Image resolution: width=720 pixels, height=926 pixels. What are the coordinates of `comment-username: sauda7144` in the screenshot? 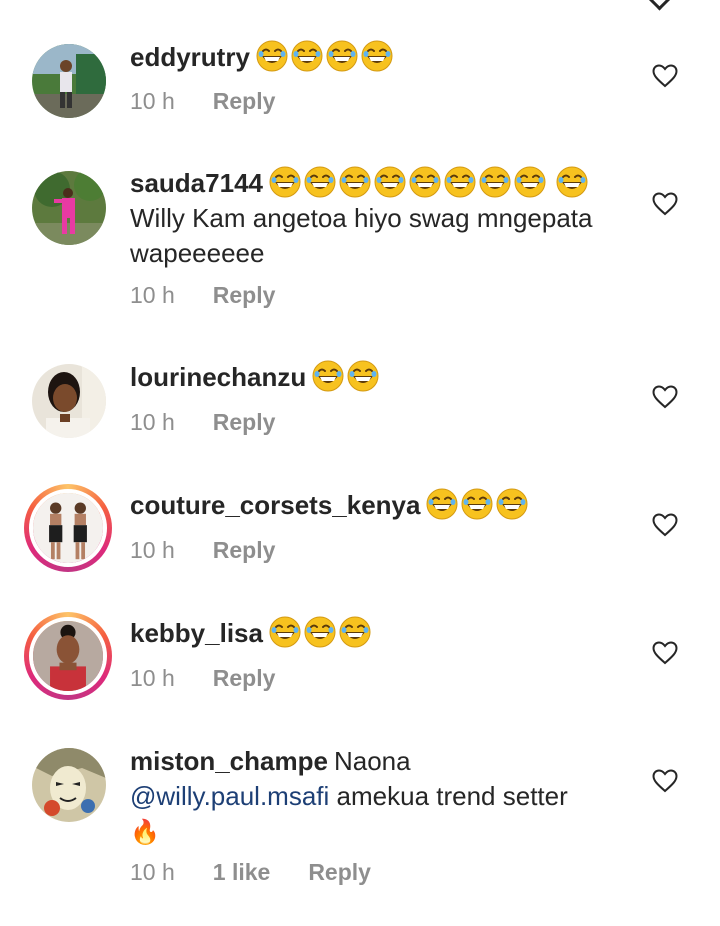 It's located at (196, 183).